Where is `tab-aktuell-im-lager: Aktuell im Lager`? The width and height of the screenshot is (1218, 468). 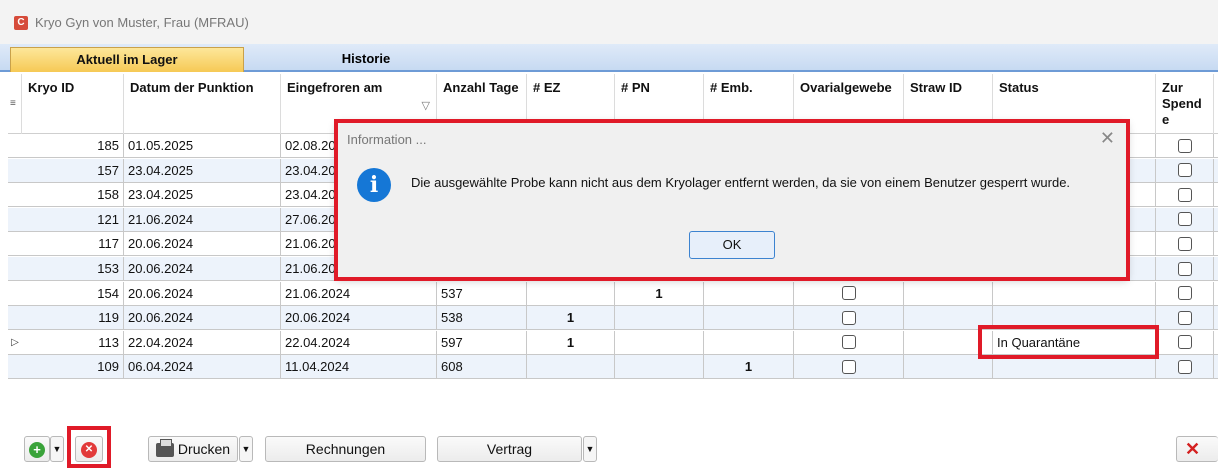 tab-aktuell-im-lager: Aktuell im Lager is located at coordinates (127, 59).